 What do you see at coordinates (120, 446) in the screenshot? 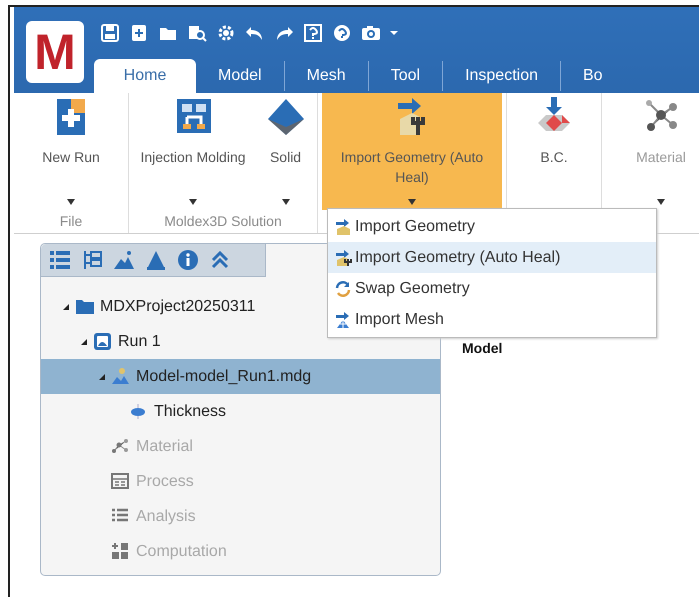
I see `molecule-icon` at bounding box center [120, 446].